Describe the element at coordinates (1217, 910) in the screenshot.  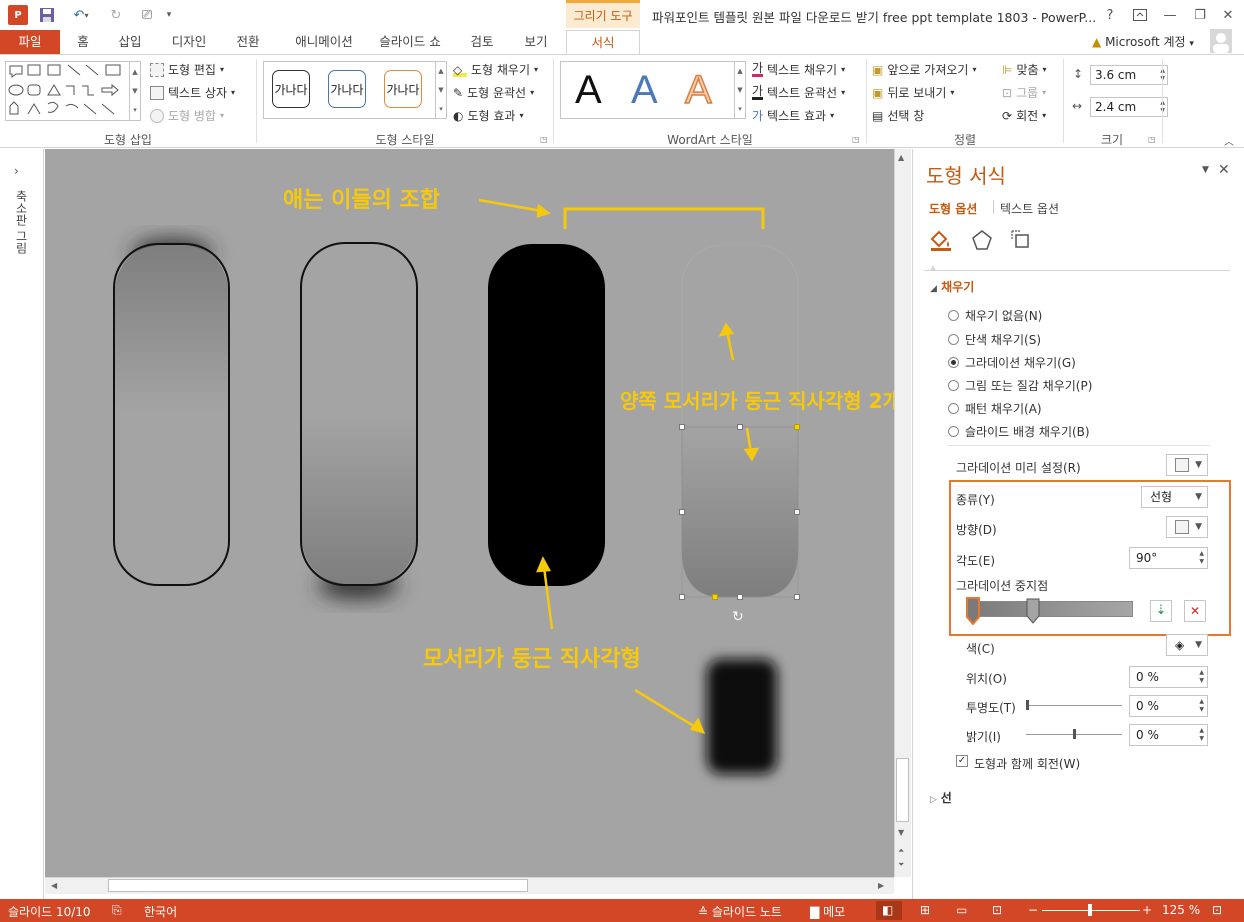
I see `fit-slide-icon: ⊡` at that location.